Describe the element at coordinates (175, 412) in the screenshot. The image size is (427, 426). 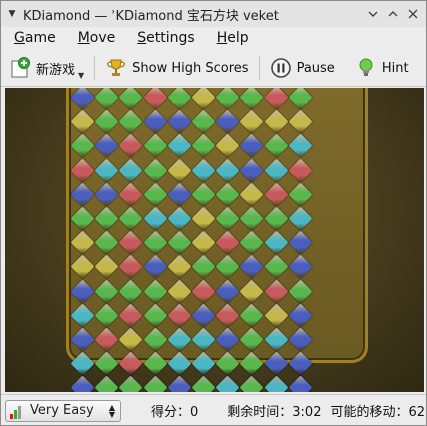
I see `score-label: 得分：0` at that location.